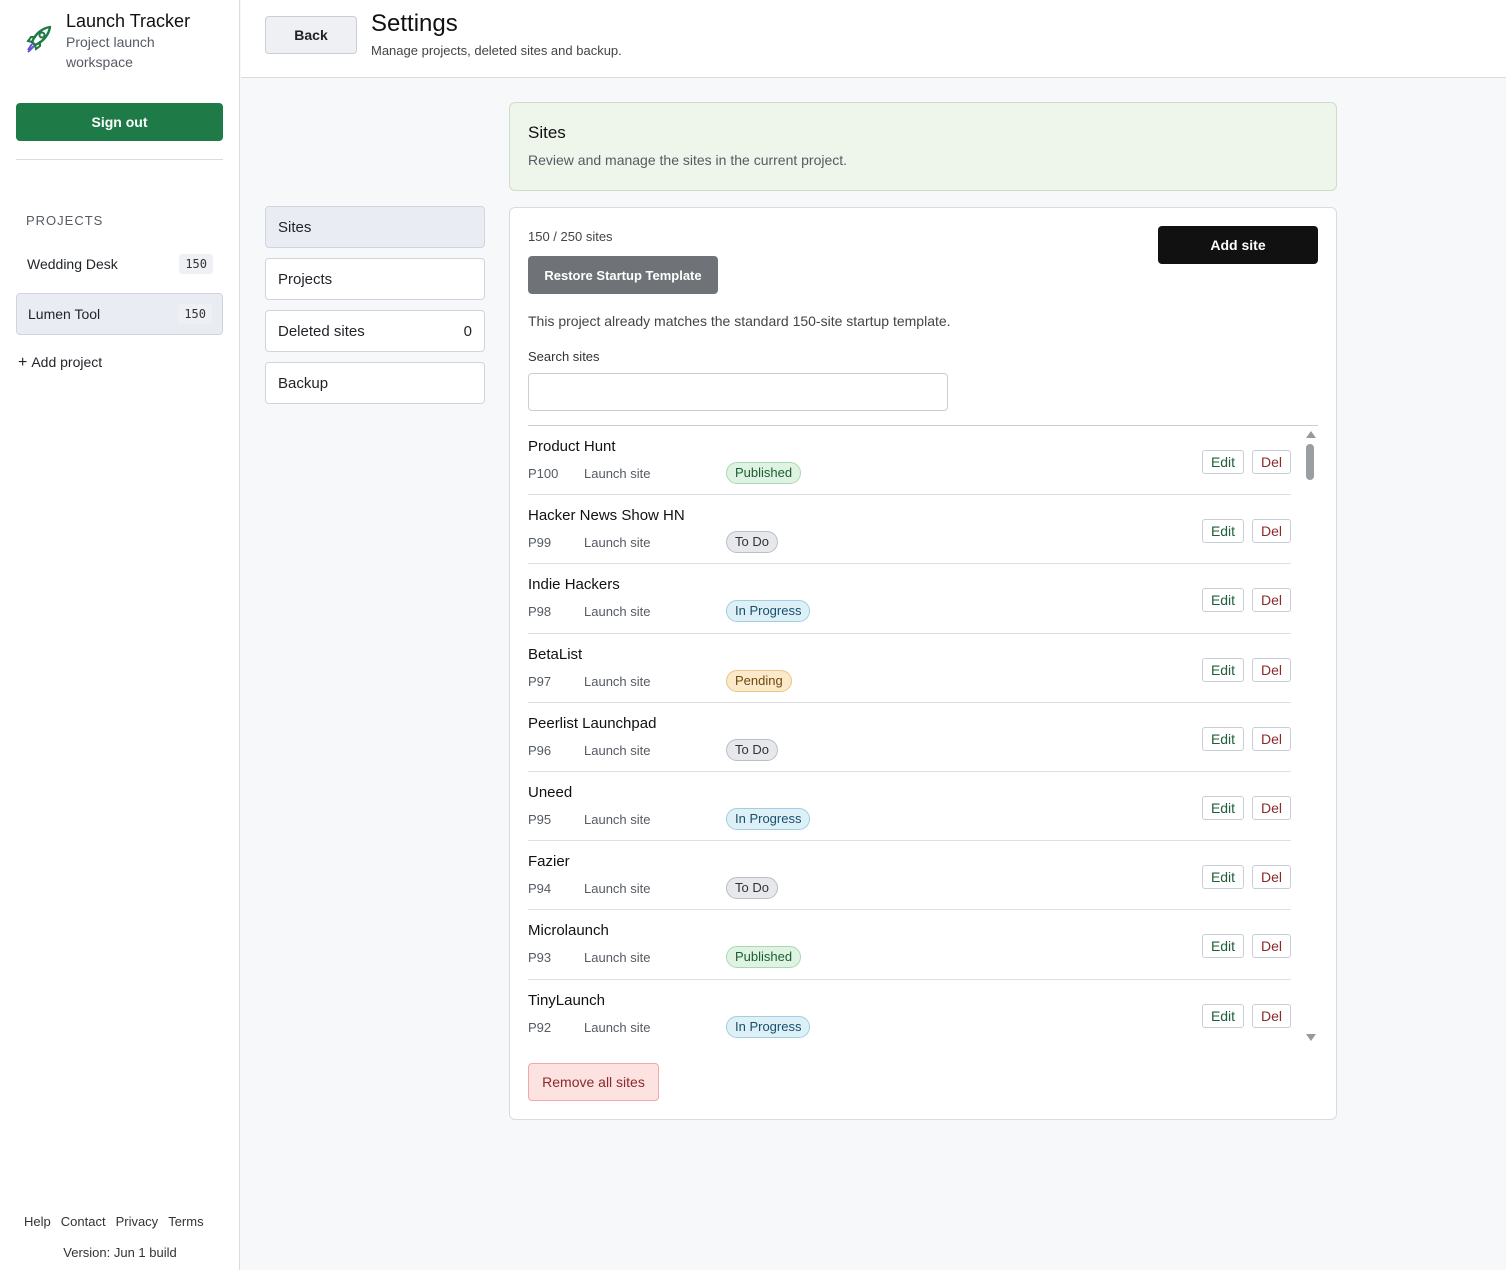 This screenshot has width=1506, height=1270. Describe the element at coordinates (564, 356) in the screenshot. I see `search-label: Search sites` at that location.